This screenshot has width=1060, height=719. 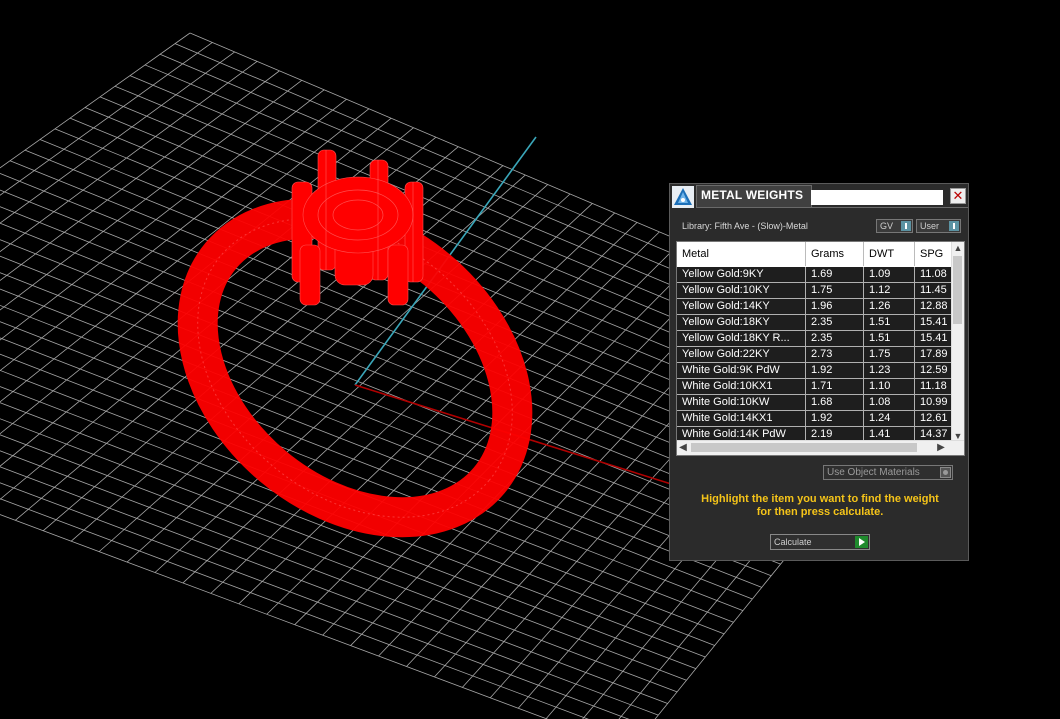 I want to click on cell-spg: 17.89, so click(x=934, y=354).